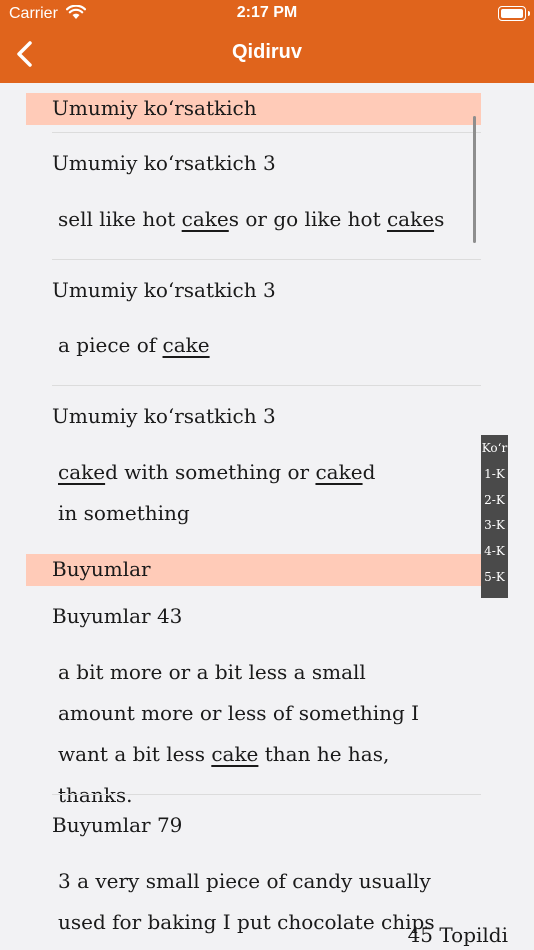 Image resolution: width=534 pixels, height=950 pixels. I want to click on result-title: Buyumlar 43, so click(117, 616).